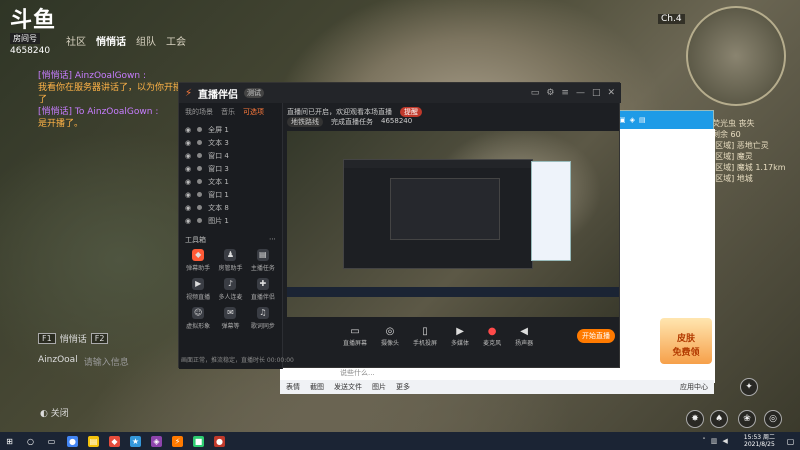 The height and width of the screenshot is (450, 800). What do you see at coordinates (114, 441) in the screenshot?
I see `app-icon: ◆` at bounding box center [114, 441].